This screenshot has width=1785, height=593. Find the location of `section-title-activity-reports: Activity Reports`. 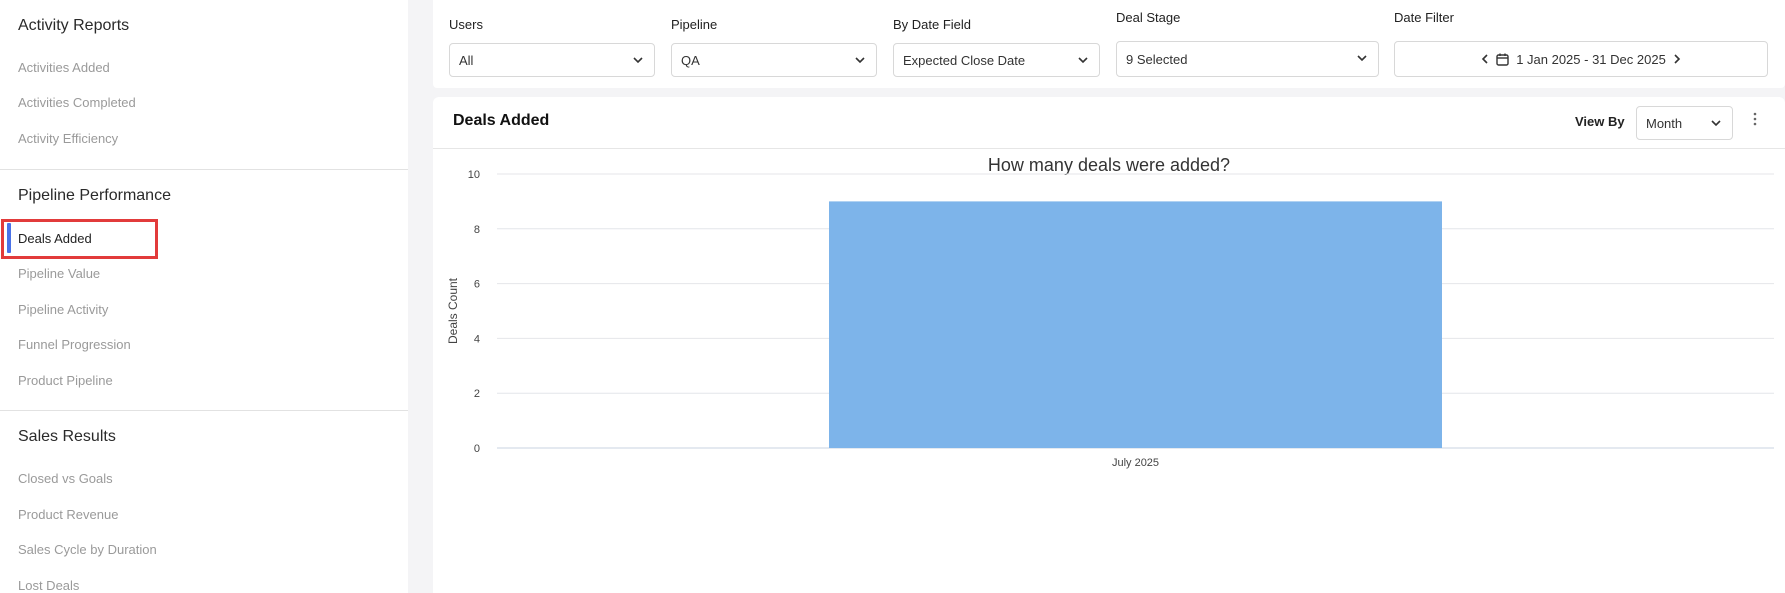

section-title-activity-reports: Activity Reports is located at coordinates (74, 25).